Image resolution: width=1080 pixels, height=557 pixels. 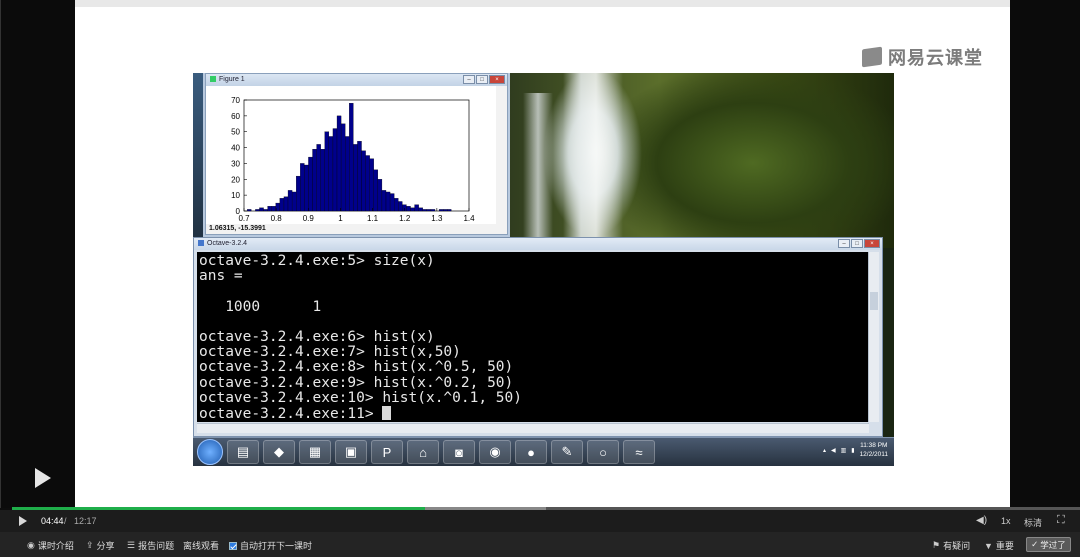 What do you see at coordinates (356, 382) in the screenshot?
I see `console-line: octave-3.2.4.exe:9> hist(x.^0.2, 50)` at bounding box center [356, 382].